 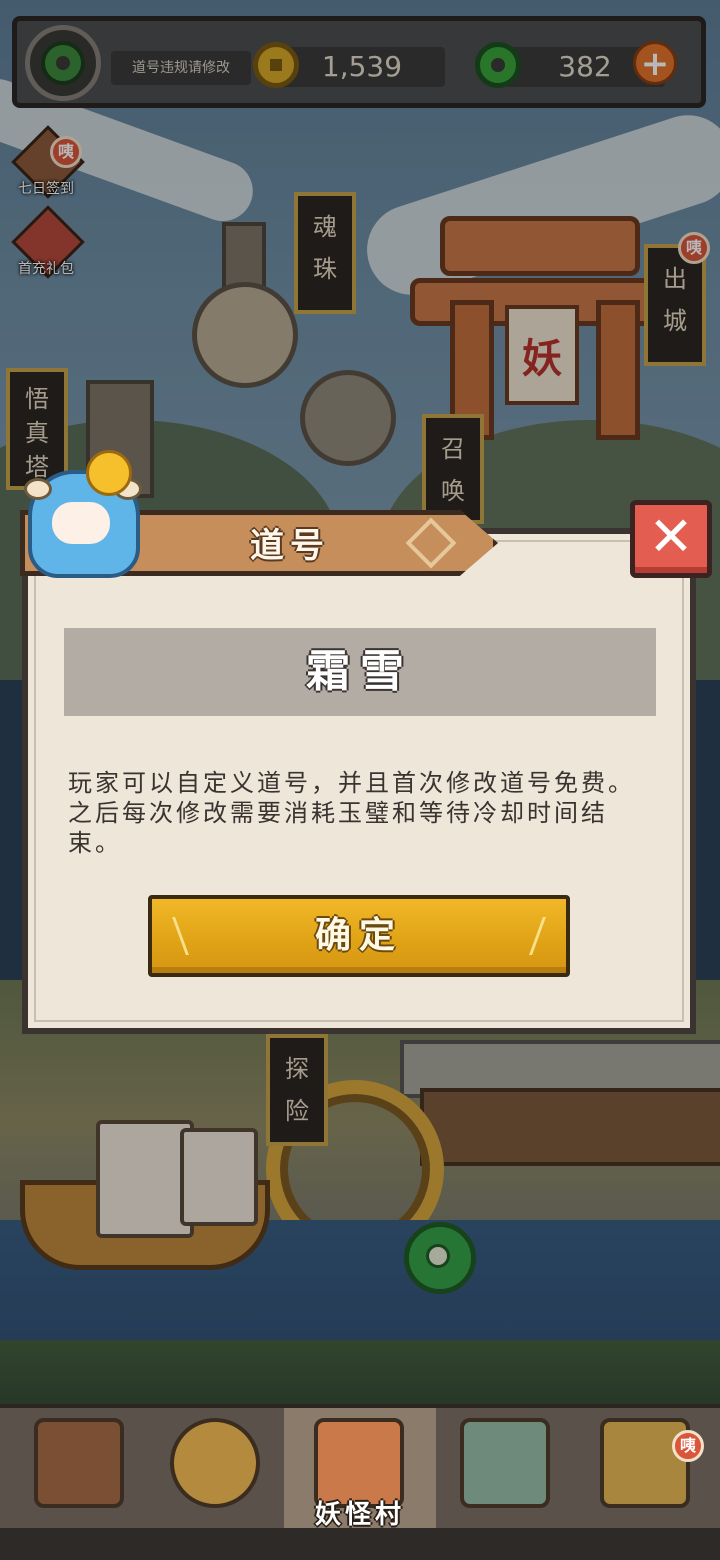 What do you see at coordinates (215, 1463) in the screenshot?
I see `star-statue-icon` at bounding box center [215, 1463].